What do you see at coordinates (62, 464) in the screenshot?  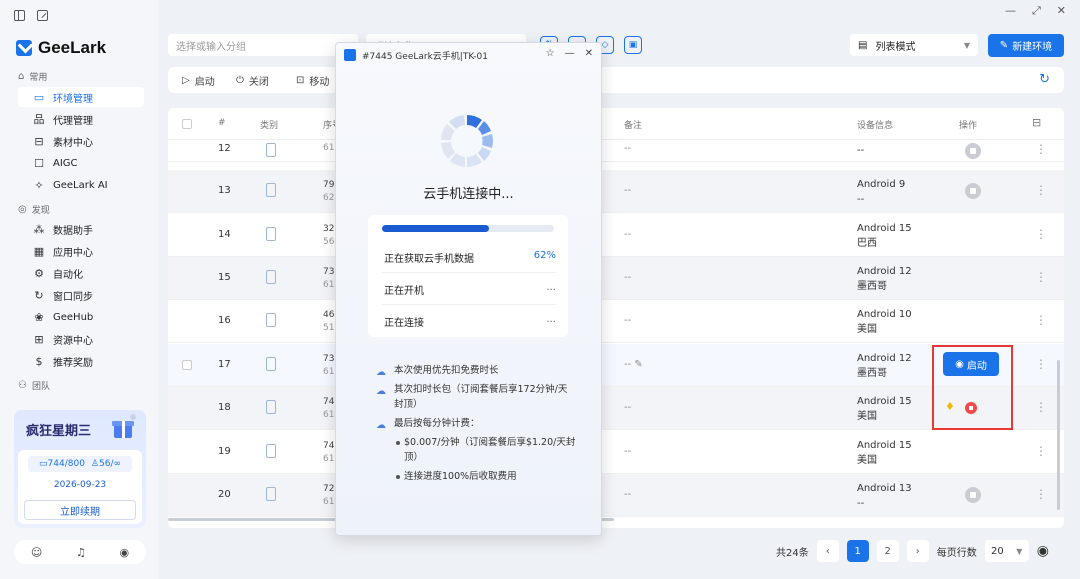 I see `env-quota: ▭744/800` at bounding box center [62, 464].